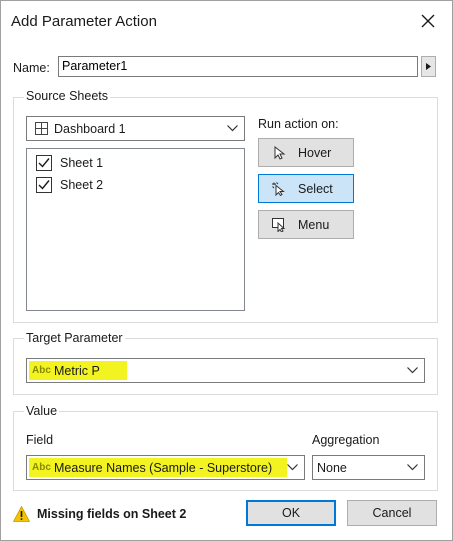 This screenshot has height=541, width=453. I want to click on sheets-list: Sheet 1 Sheet 2, so click(135, 229).